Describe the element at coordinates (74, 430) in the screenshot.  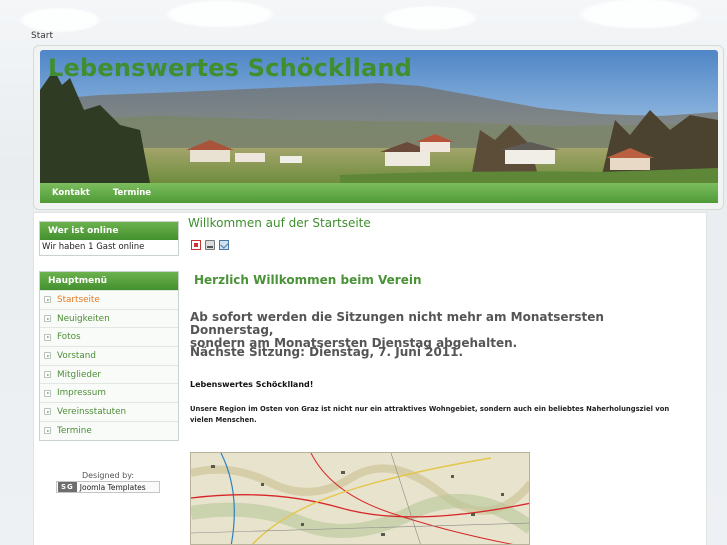
I see `menu-item-label: Termine` at that location.